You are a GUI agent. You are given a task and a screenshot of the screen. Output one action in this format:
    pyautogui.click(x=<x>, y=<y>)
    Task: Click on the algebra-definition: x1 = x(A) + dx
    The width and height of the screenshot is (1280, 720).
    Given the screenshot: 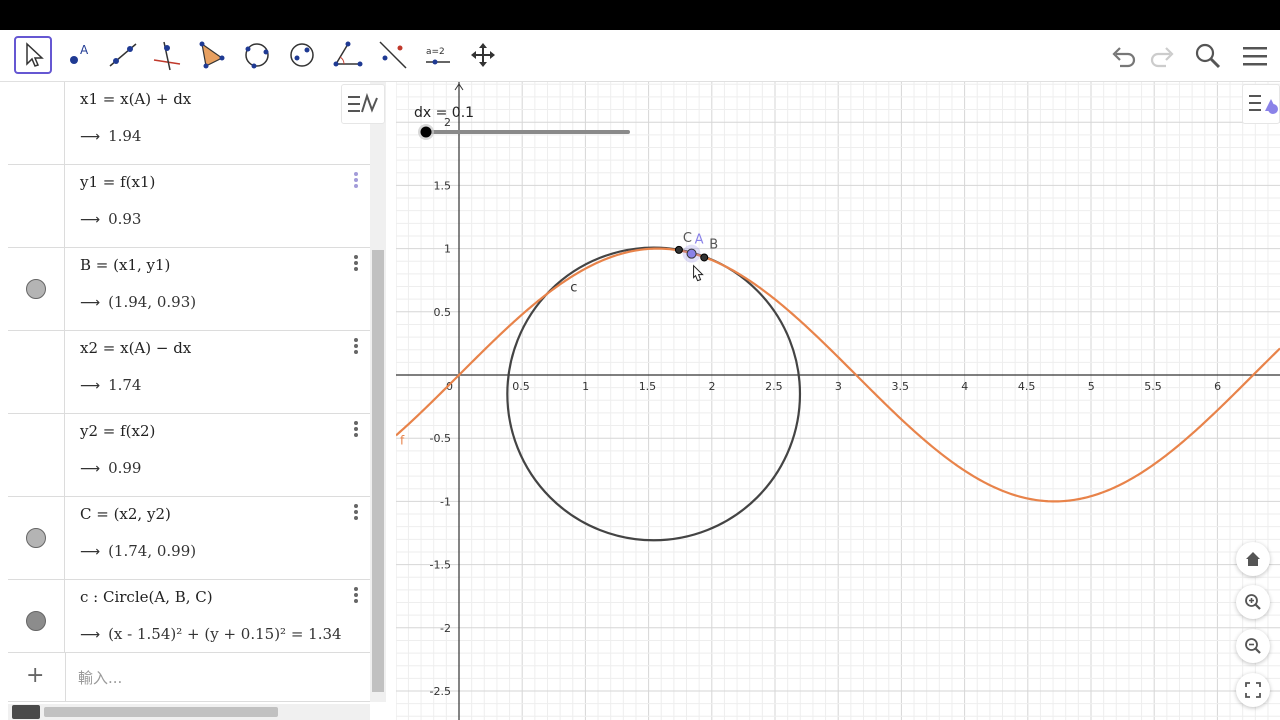 What is the action you would take?
    pyautogui.click(x=135, y=99)
    